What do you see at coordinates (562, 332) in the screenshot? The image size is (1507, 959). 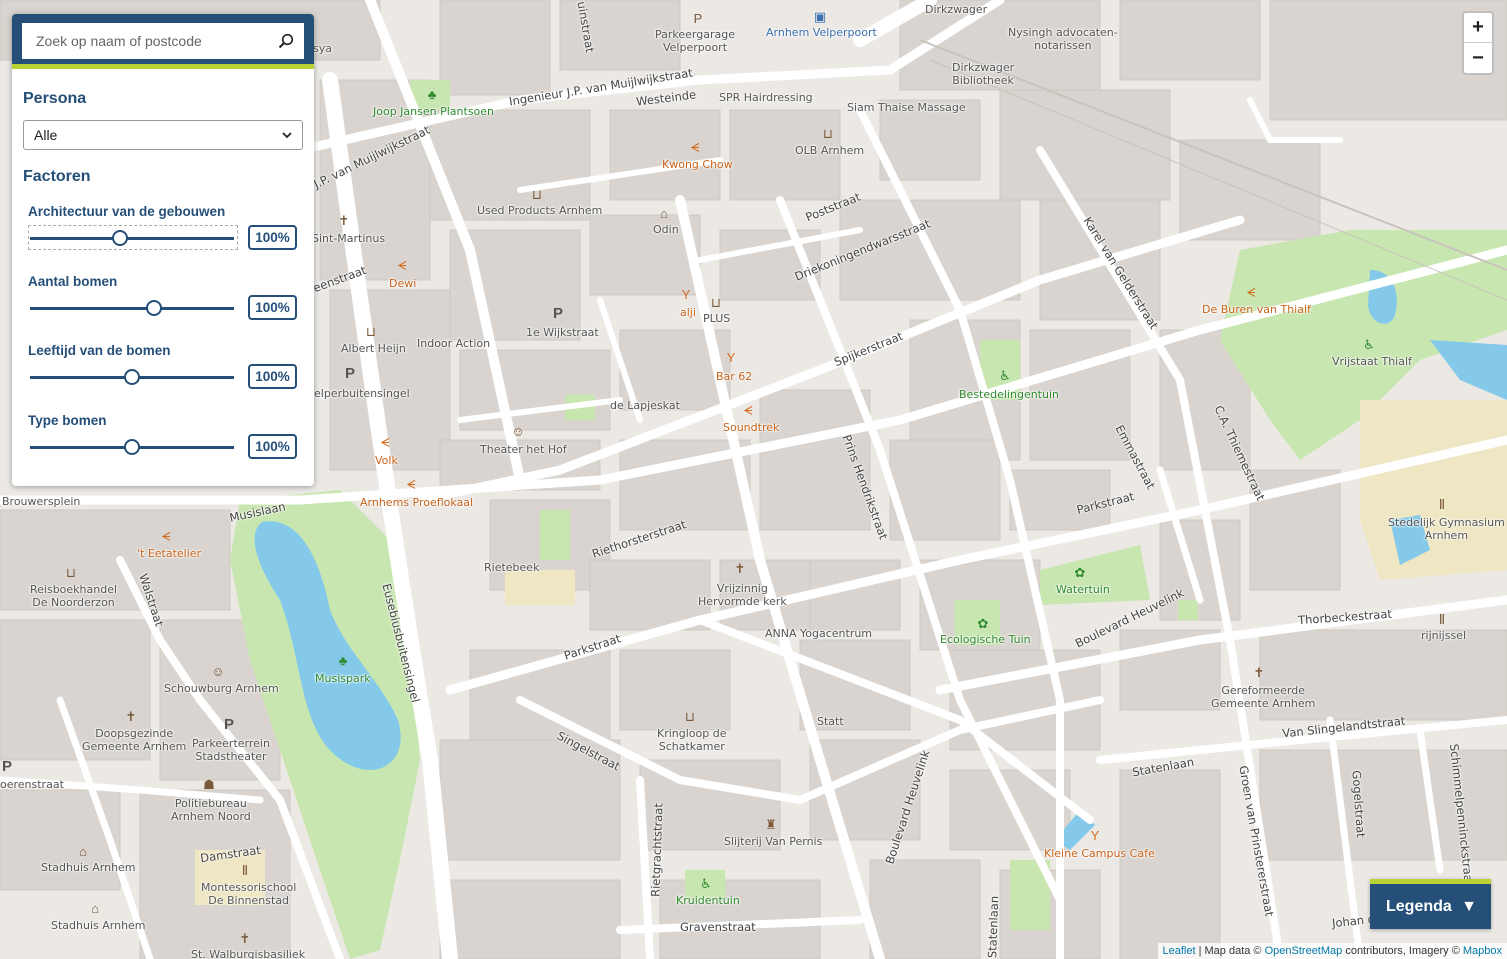 I see `place-label: 1e Wijkstraat` at bounding box center [562, 332].